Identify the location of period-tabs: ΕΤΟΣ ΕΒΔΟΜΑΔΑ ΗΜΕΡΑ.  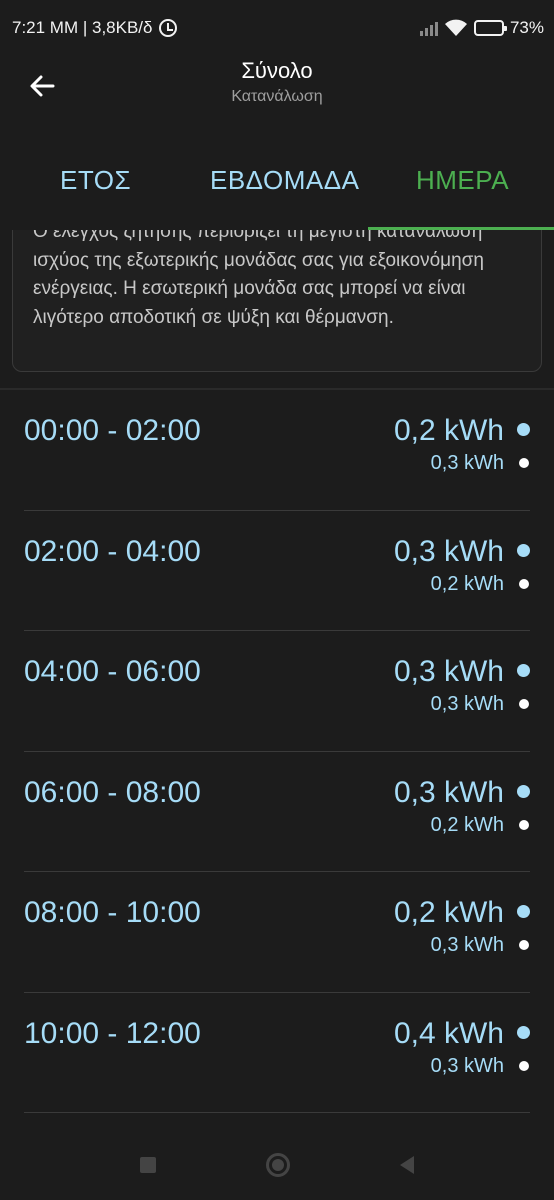
(277, 180).